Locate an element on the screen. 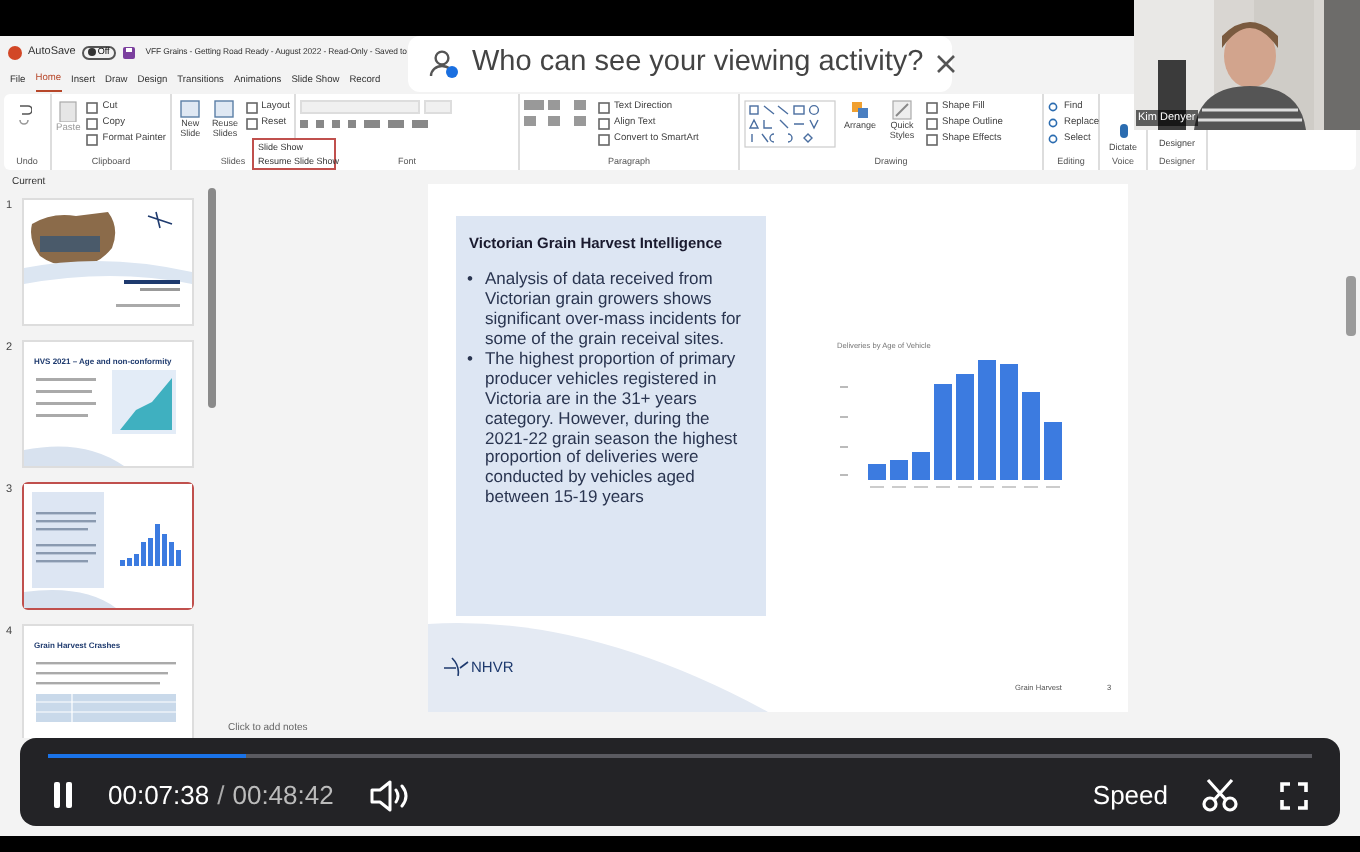 This screenshot has width=1360, height=852. app-icon is located at coordinates (15, 52).